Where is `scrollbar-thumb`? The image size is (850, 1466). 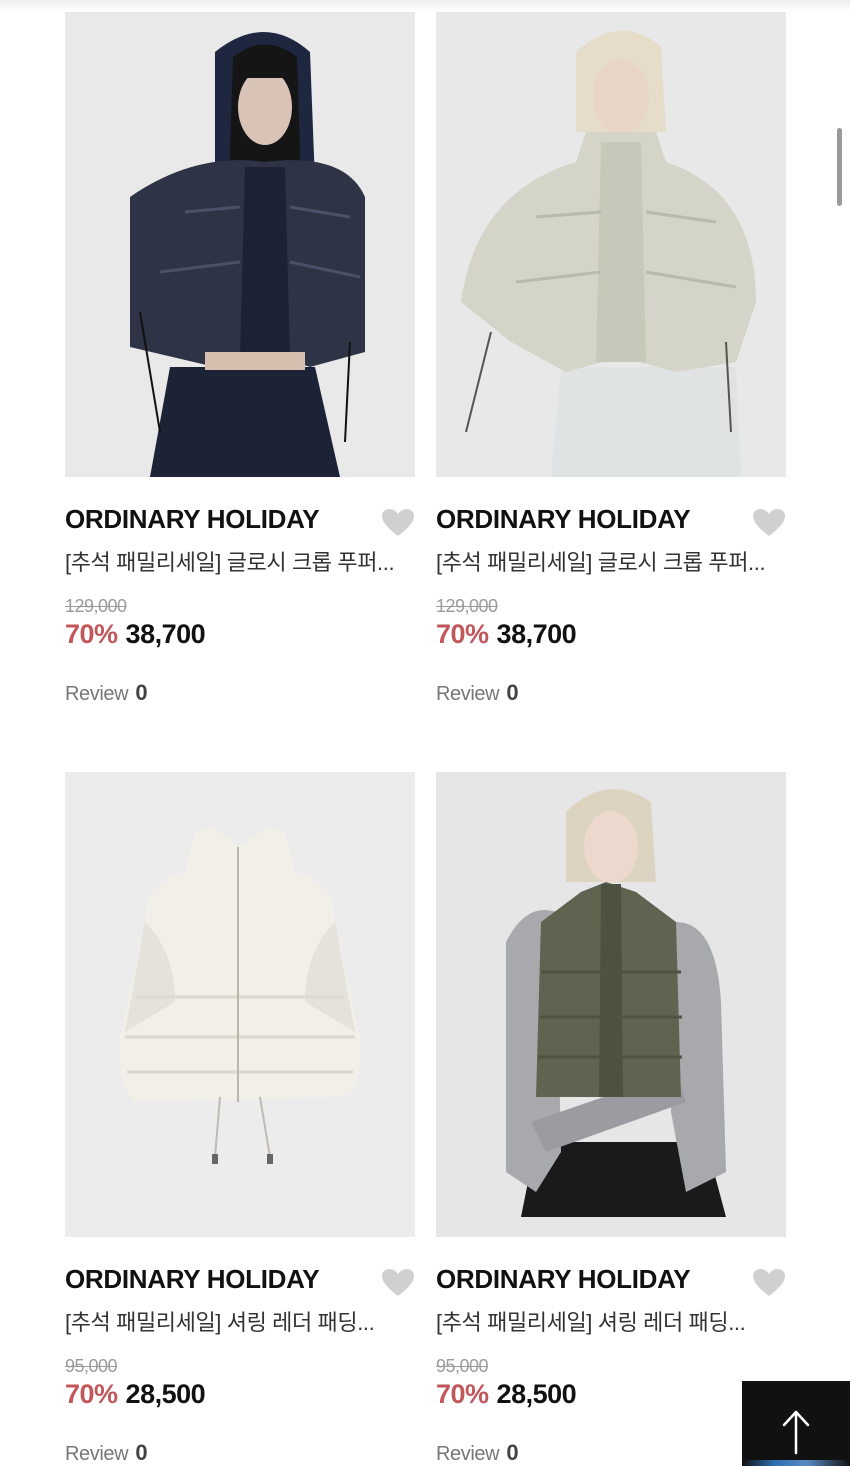
scrollbar-thumb is located at coordinates (839, 167).